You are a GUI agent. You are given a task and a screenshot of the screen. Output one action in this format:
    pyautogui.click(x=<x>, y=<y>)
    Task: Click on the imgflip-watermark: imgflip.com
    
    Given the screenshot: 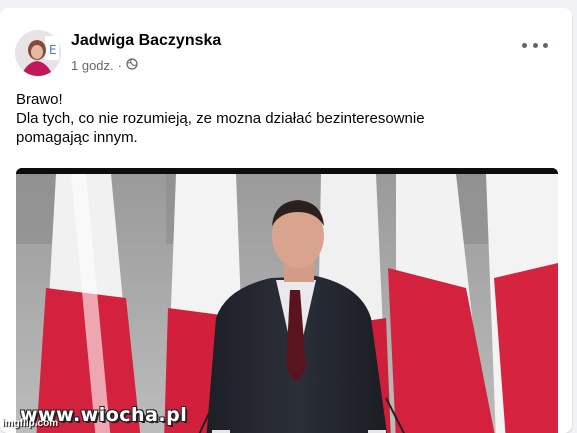 What is the action you would take?
    pyautogui.click(x=30, y=423)
    